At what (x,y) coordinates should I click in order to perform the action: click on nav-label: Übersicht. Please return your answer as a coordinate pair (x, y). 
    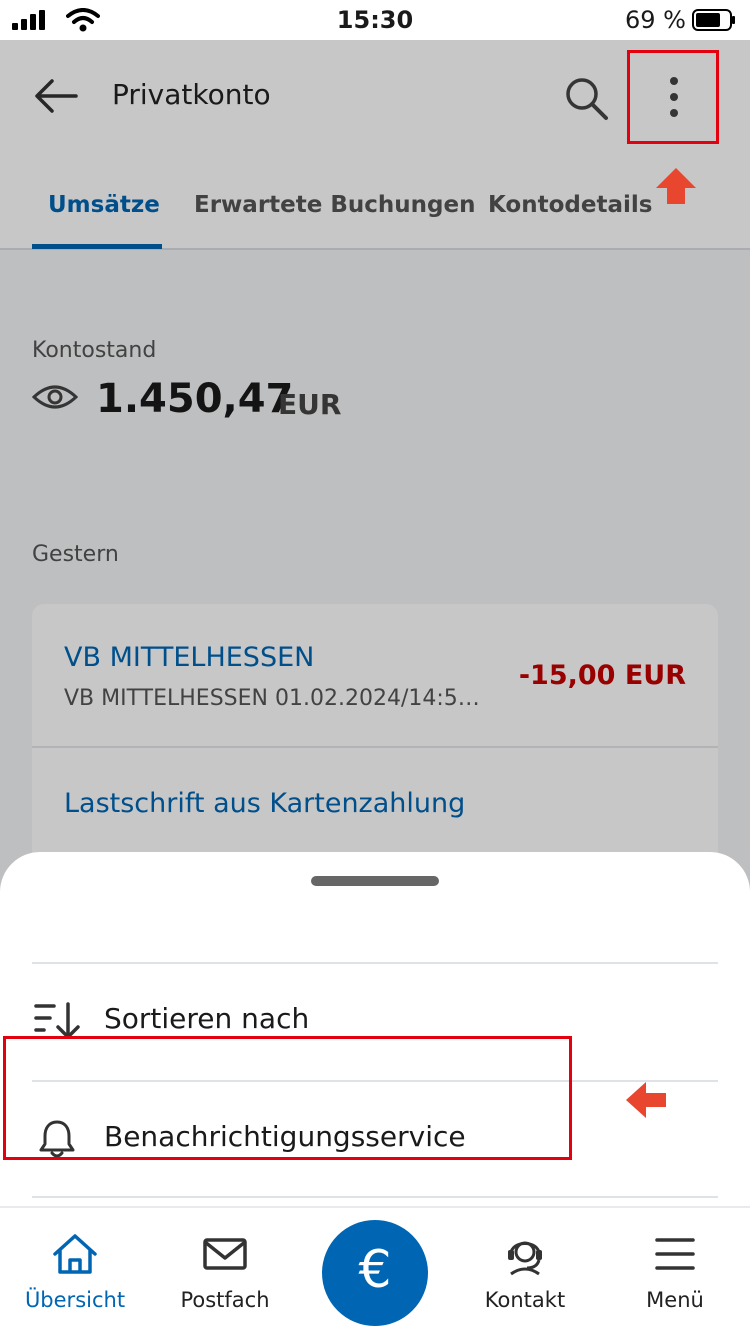
    Looking at the image, I should click on (75, 1300).